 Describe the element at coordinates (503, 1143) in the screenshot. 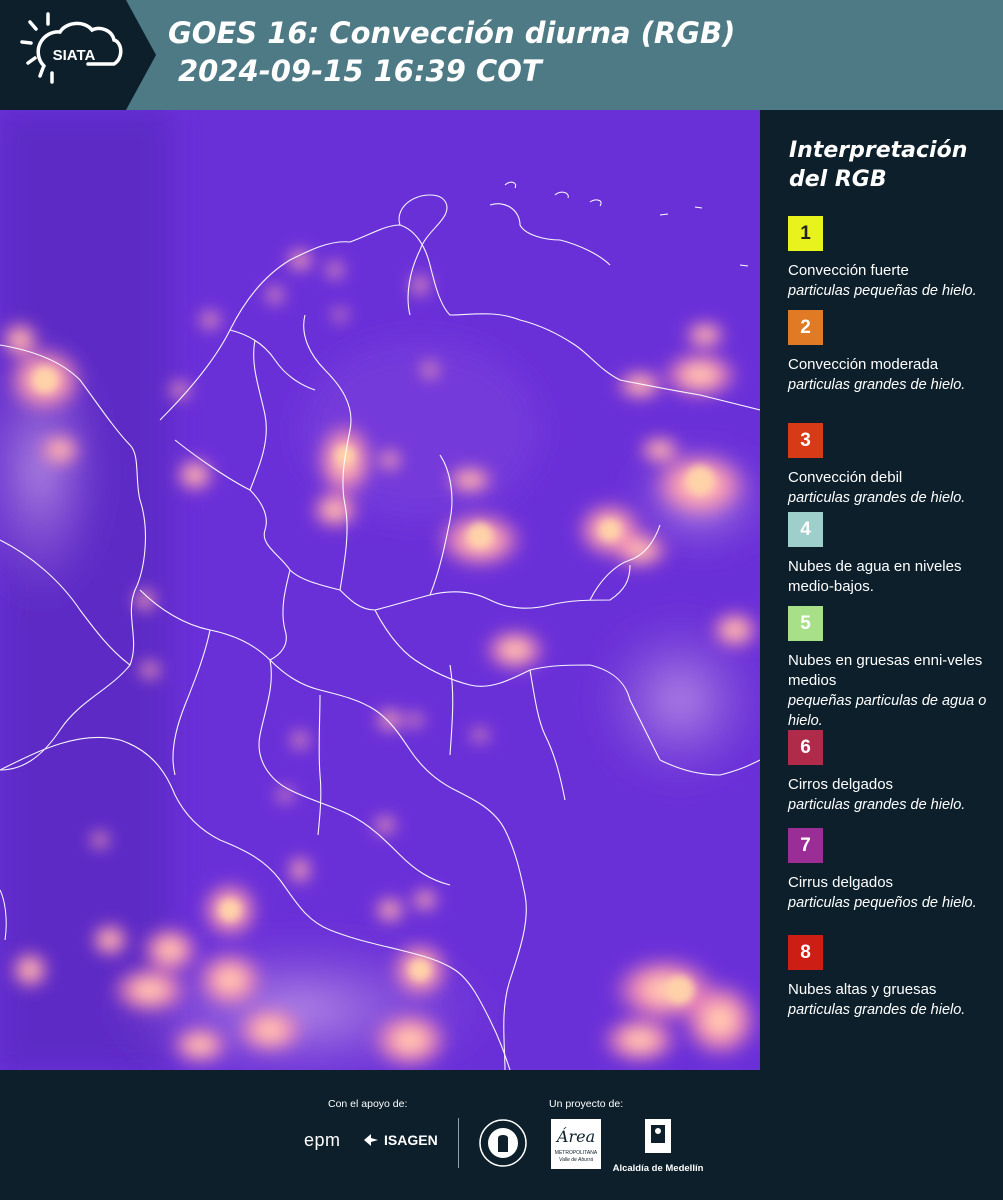

I see `seal-logo-icon` at that location.